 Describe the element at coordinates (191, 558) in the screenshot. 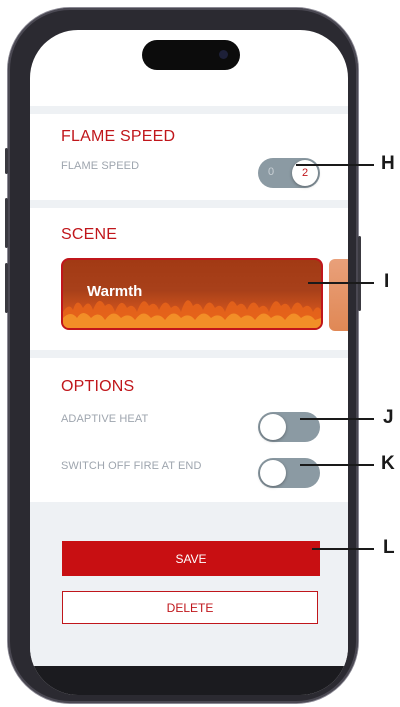

I see `save-button: SAVE` at that location.